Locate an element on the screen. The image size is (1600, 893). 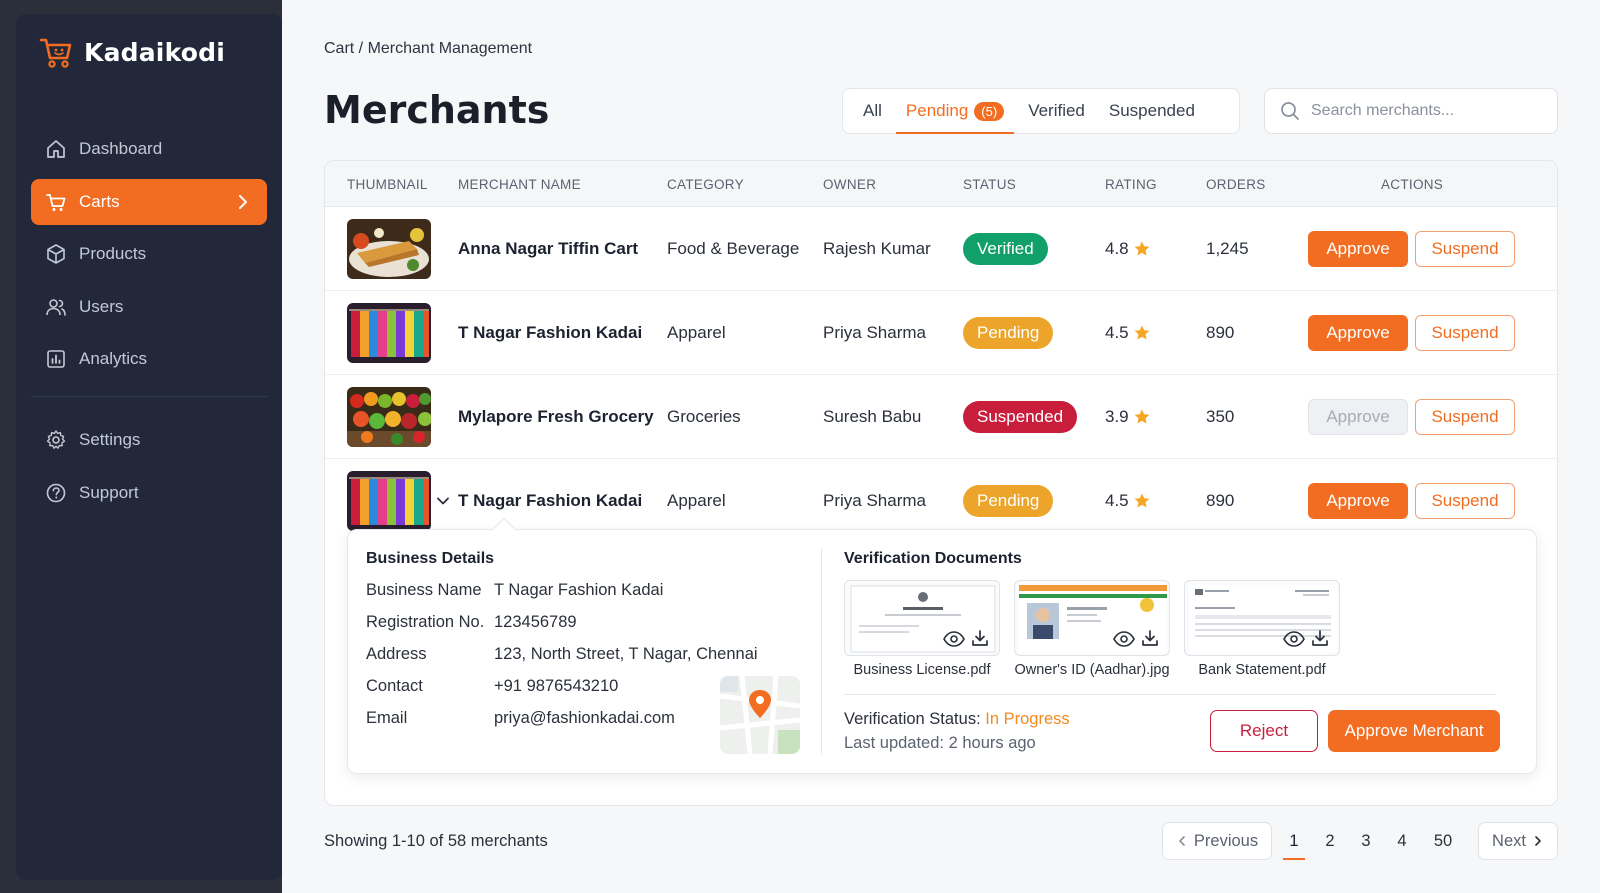
page-3: 3 is located at coordinates (1366, 841).